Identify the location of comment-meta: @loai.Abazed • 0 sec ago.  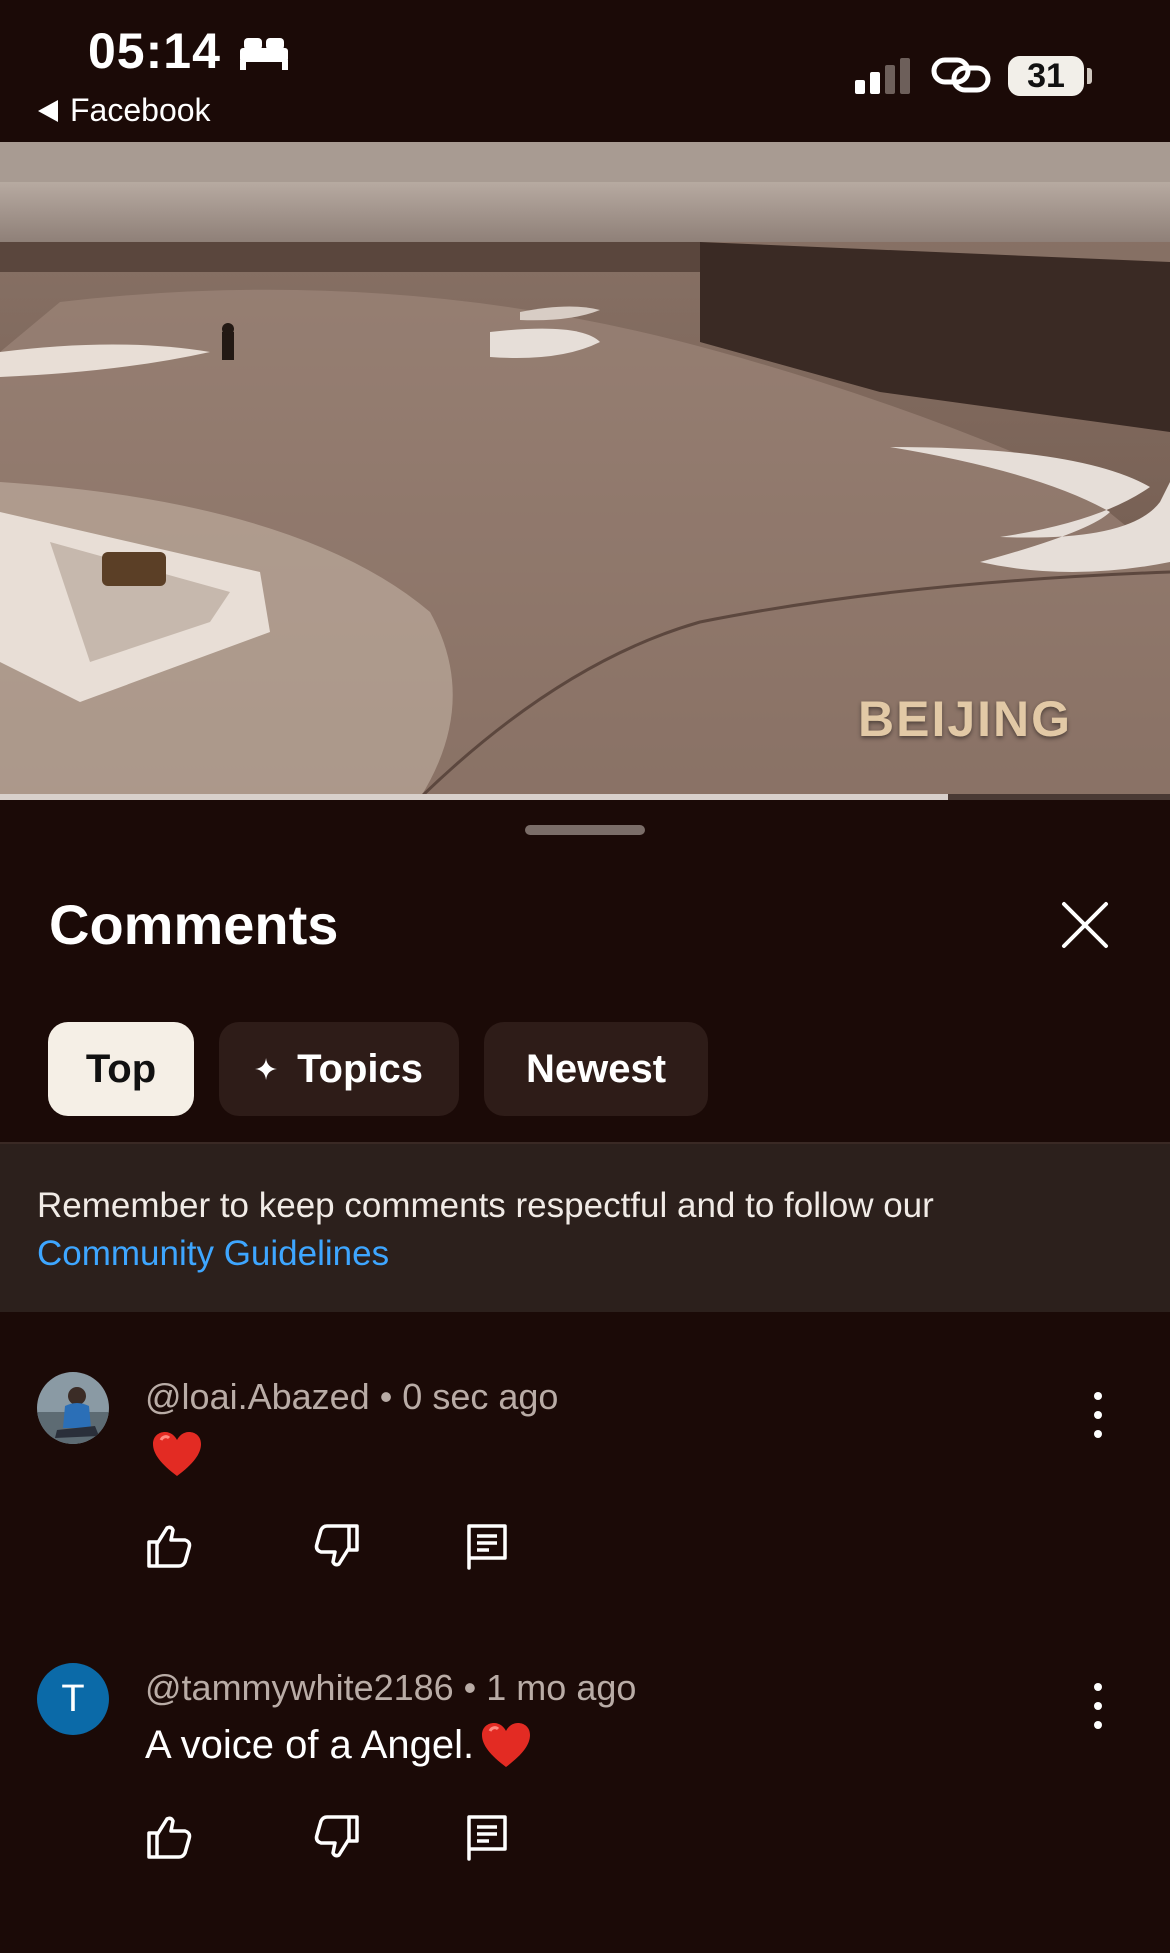
(351, 1397).